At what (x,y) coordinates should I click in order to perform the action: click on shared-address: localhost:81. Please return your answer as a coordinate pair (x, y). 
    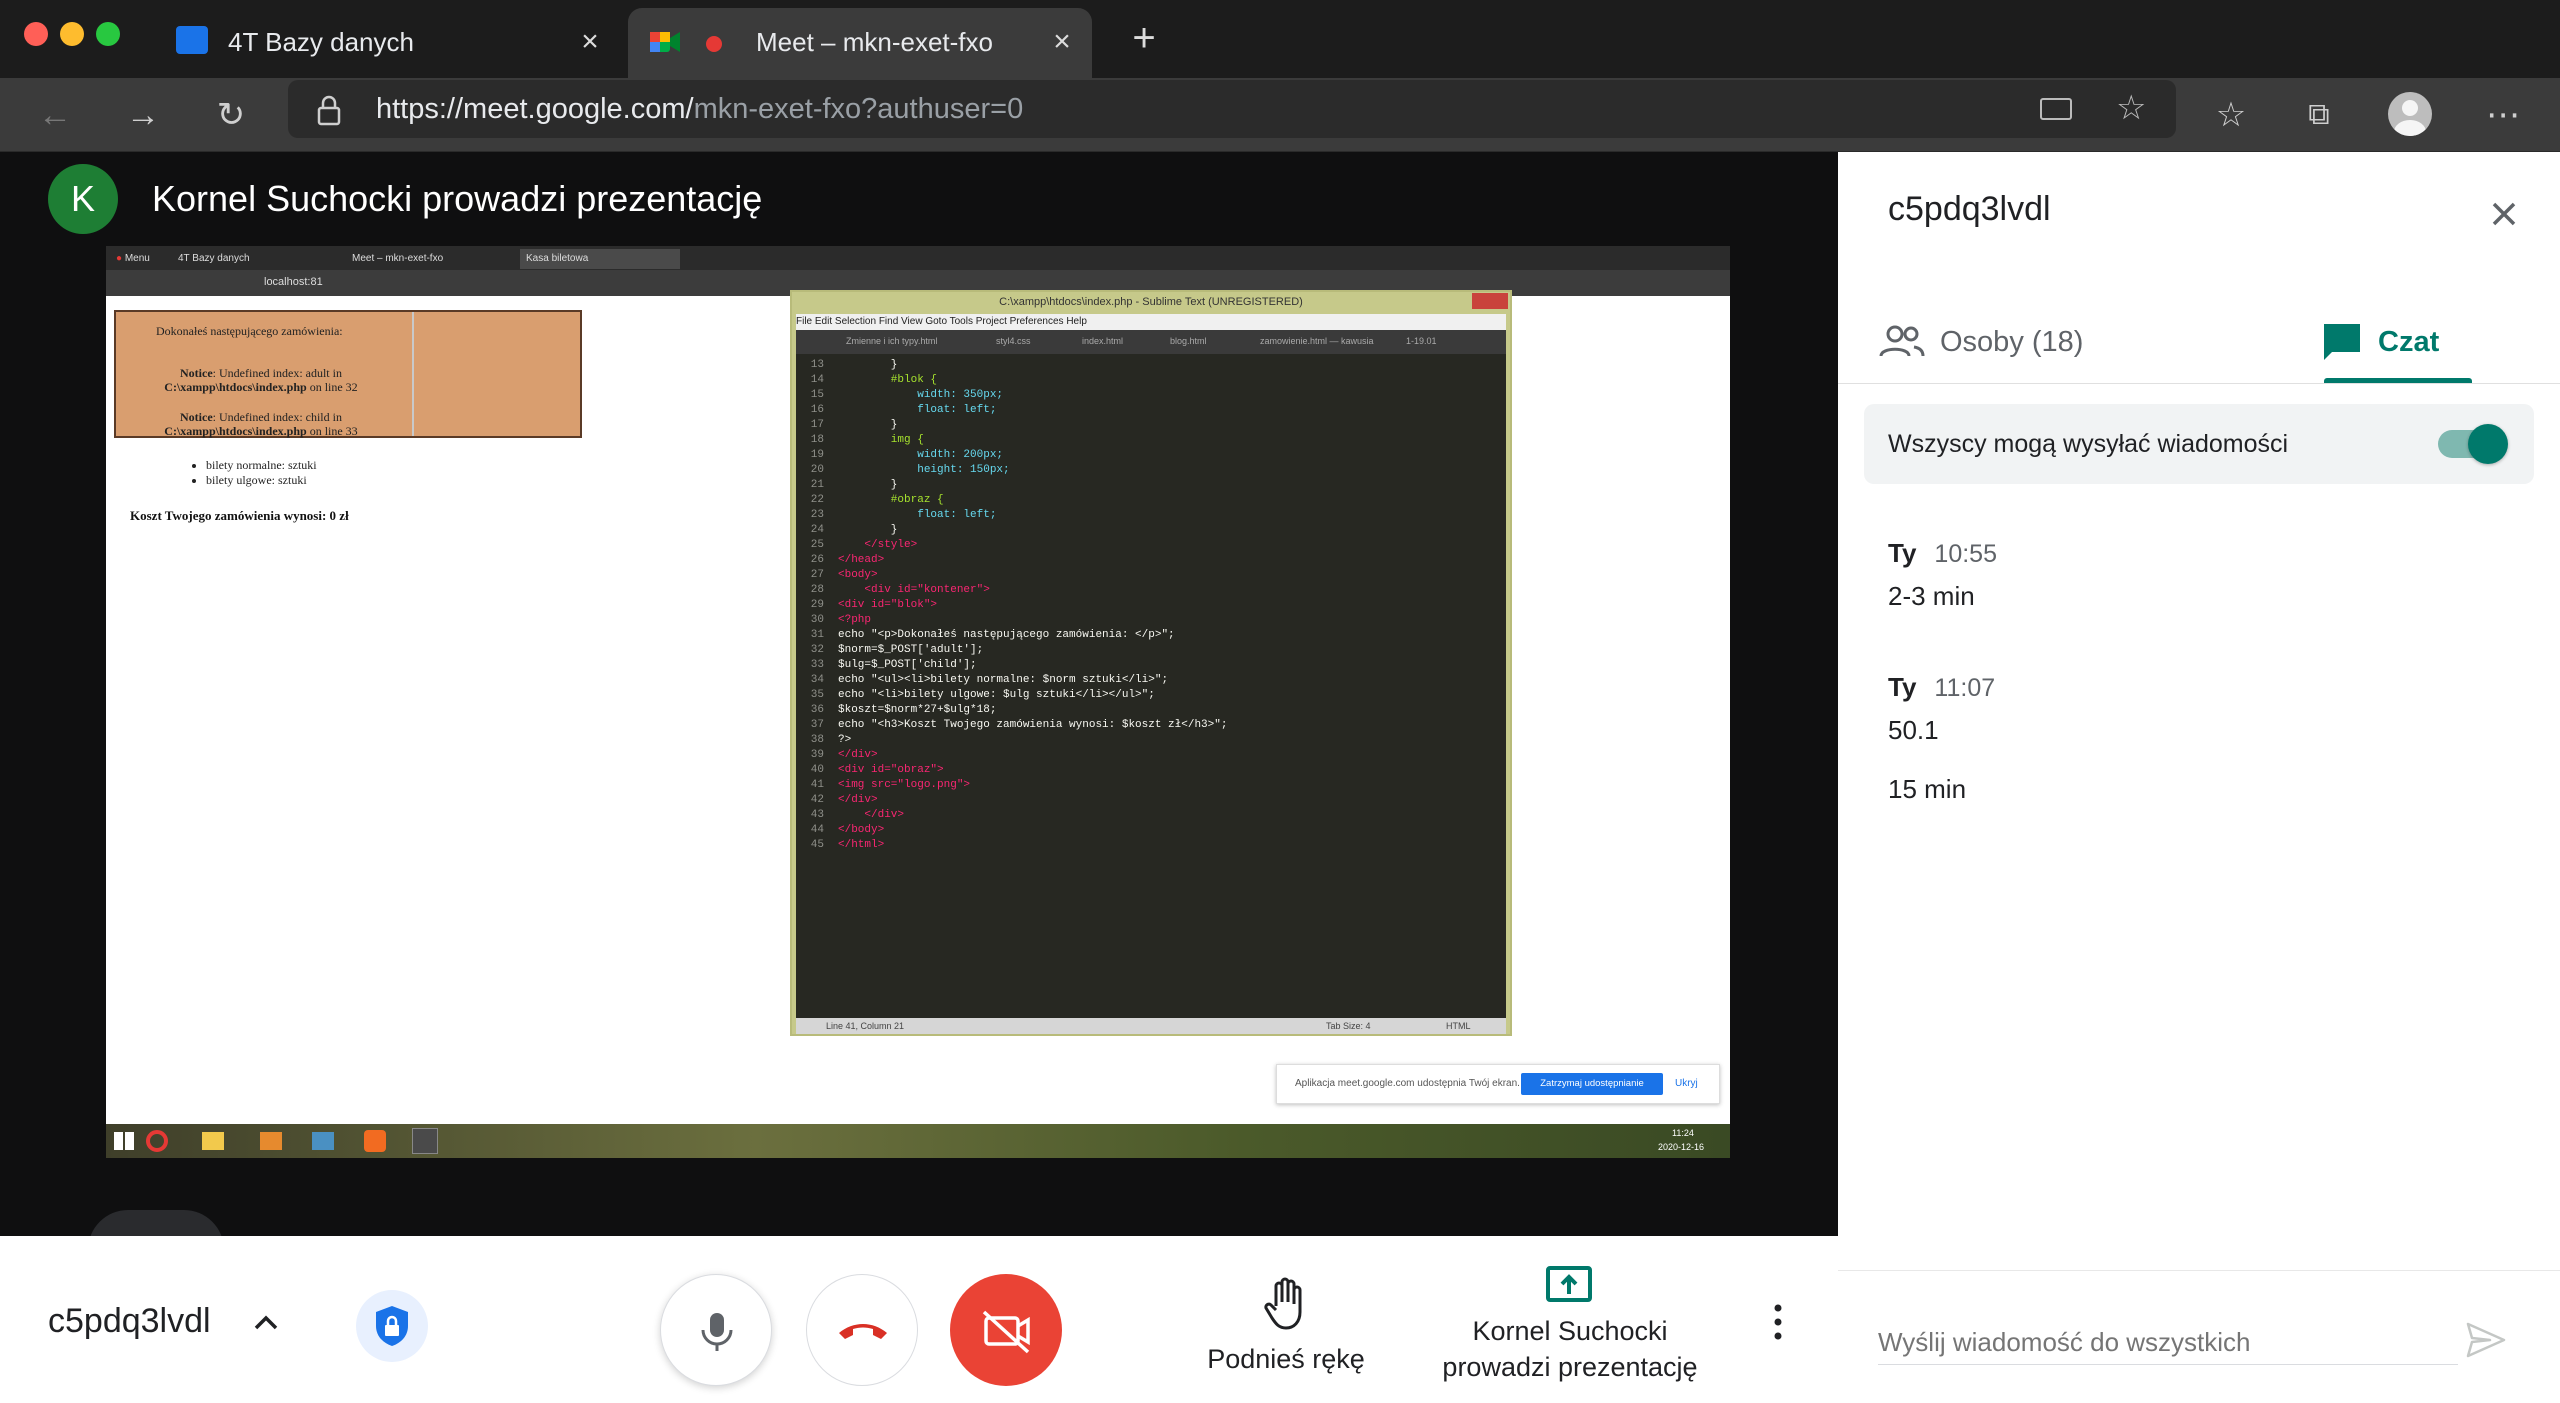
    Looking at the image, I should click on (293, 282).